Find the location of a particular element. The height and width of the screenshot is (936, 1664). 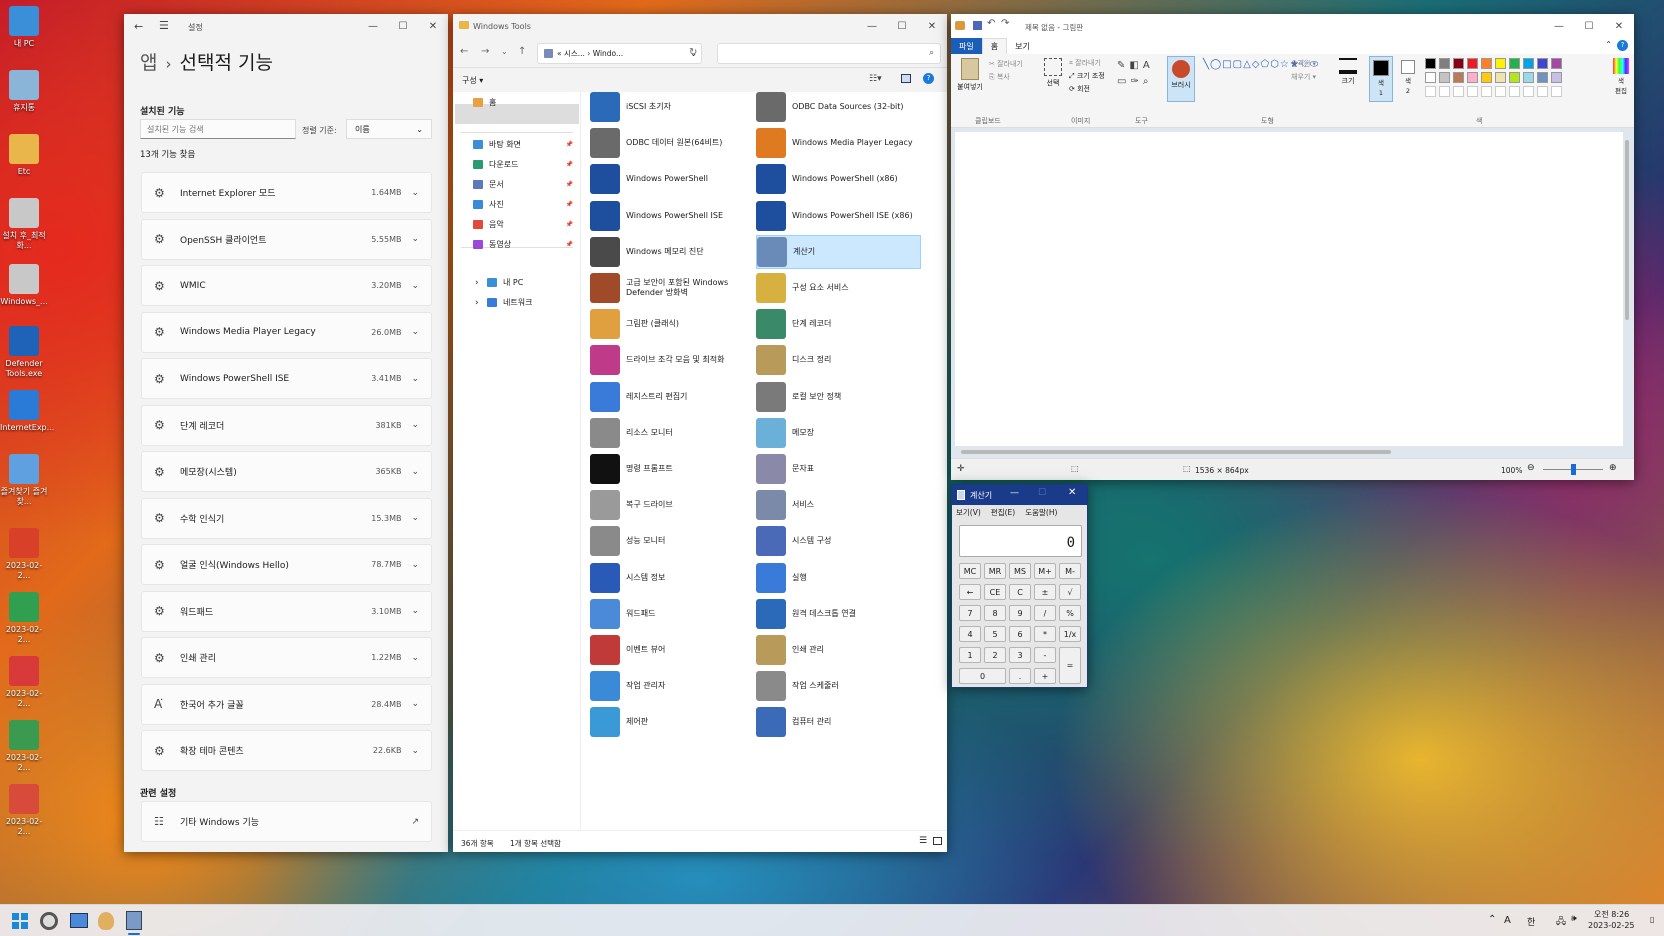

rotate-button: ⟳ 회전 is located at coordinates (1079, 89).